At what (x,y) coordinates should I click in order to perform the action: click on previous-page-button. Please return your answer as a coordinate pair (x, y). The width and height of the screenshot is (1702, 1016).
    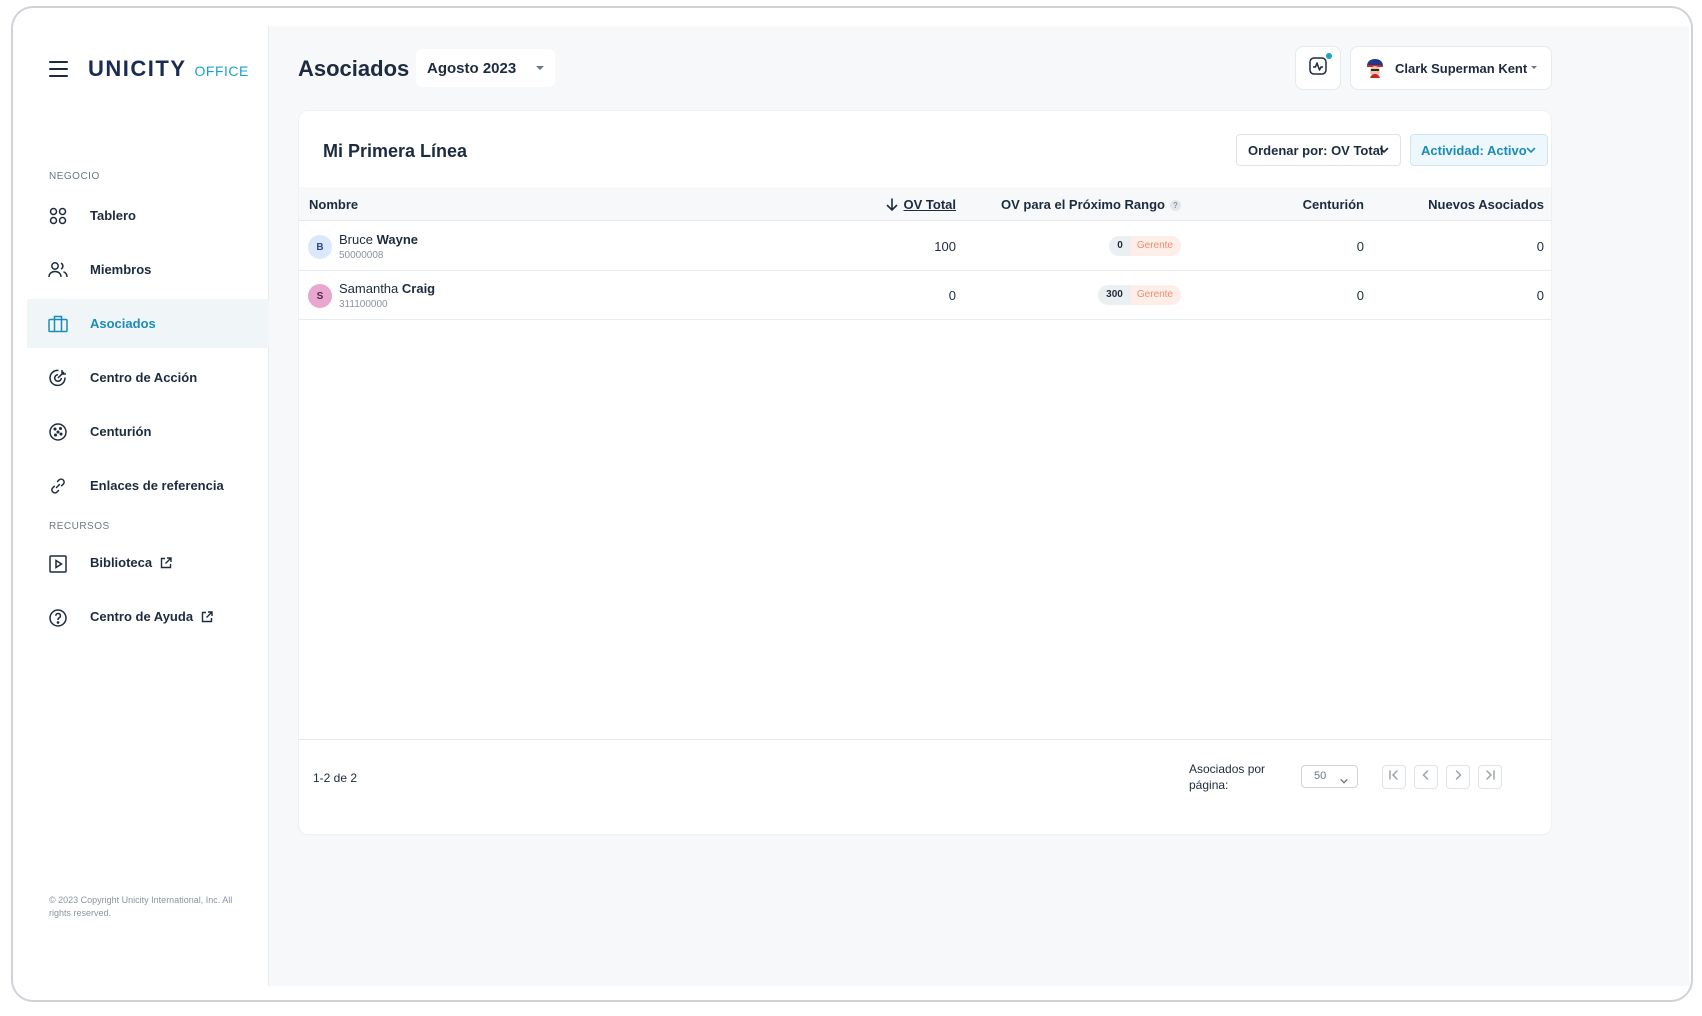
    Looking at the image, I should click on (1426, 777).